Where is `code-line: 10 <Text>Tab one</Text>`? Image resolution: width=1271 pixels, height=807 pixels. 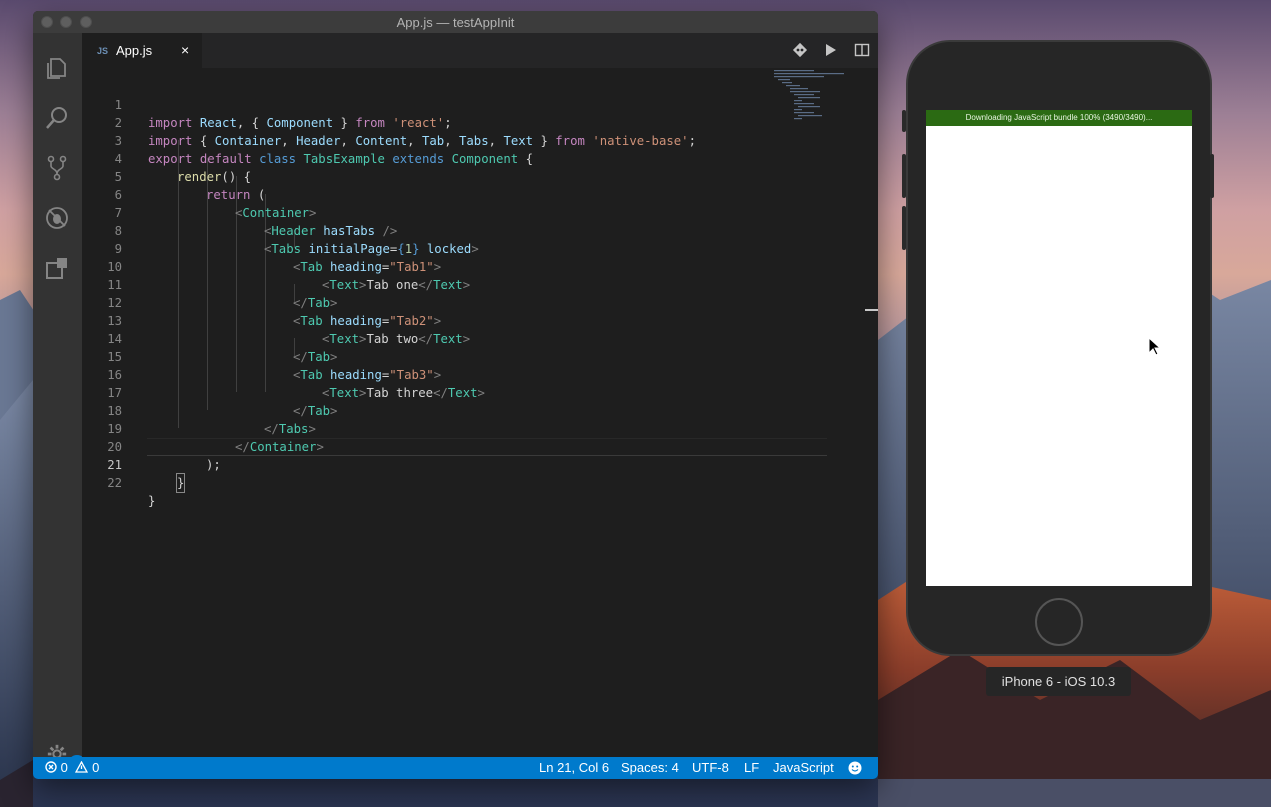
code-line: 10 <Text>Tab one</Text> is located at coordinates (454, 266).